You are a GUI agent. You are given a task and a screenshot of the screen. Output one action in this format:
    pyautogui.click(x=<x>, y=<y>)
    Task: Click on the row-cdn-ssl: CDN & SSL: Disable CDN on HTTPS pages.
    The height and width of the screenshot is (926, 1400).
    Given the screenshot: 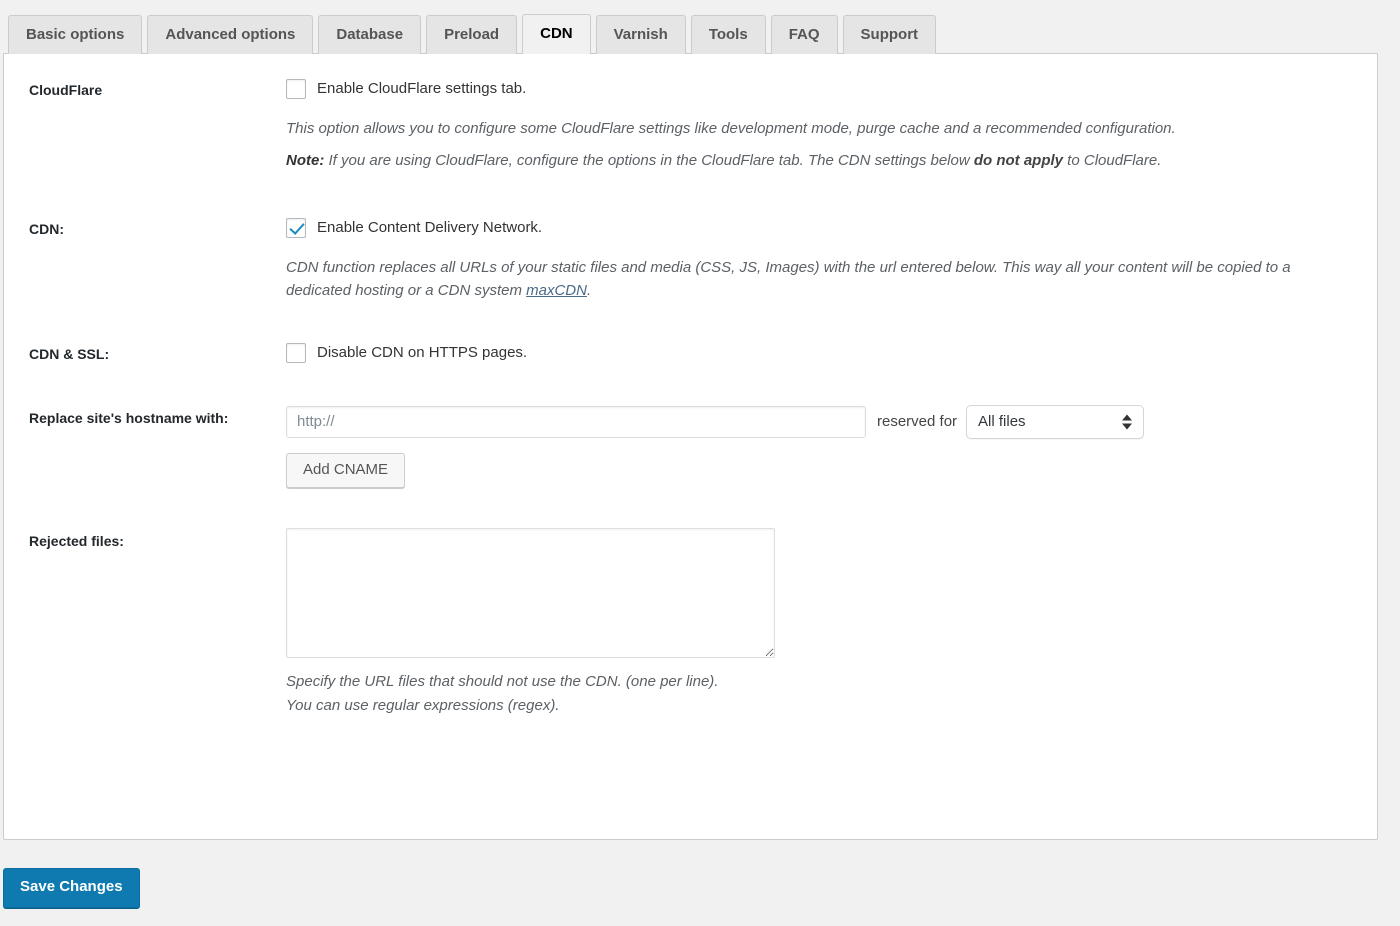 What is the action you would take?
    pyautogui.click(x=690, y=354)
    